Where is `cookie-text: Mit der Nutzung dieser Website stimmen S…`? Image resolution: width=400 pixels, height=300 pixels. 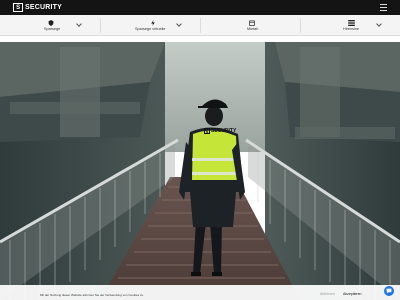
cookie-text: Mit der Nutzung dieser Website stimmen S… is located at coordinates (92, 295).